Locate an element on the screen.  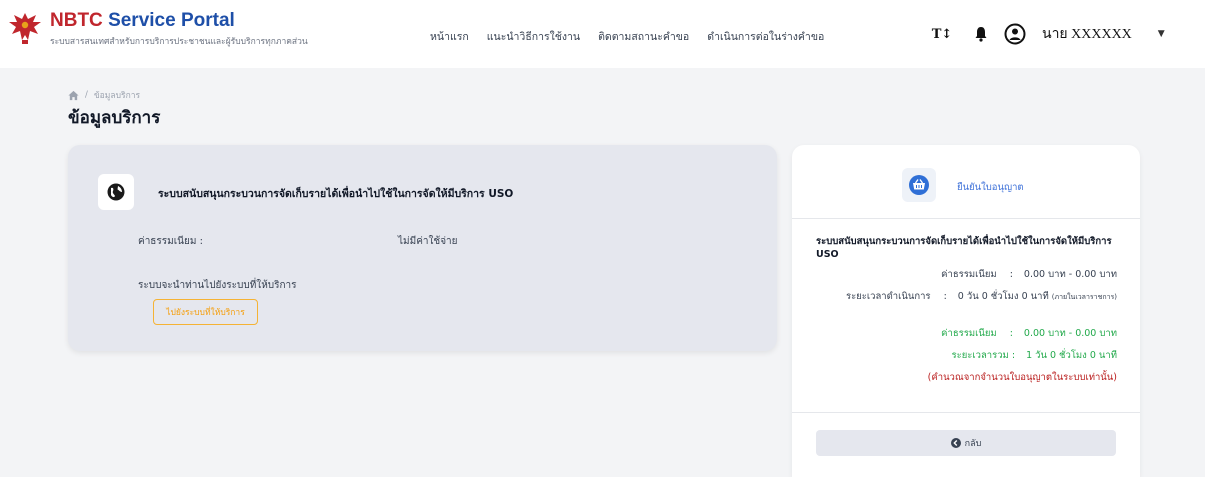
calculation-note: (คำนวณจากจำนวนใบอนุญาตในระบบเท่านั้น) is located at coordinates (1022, 377).